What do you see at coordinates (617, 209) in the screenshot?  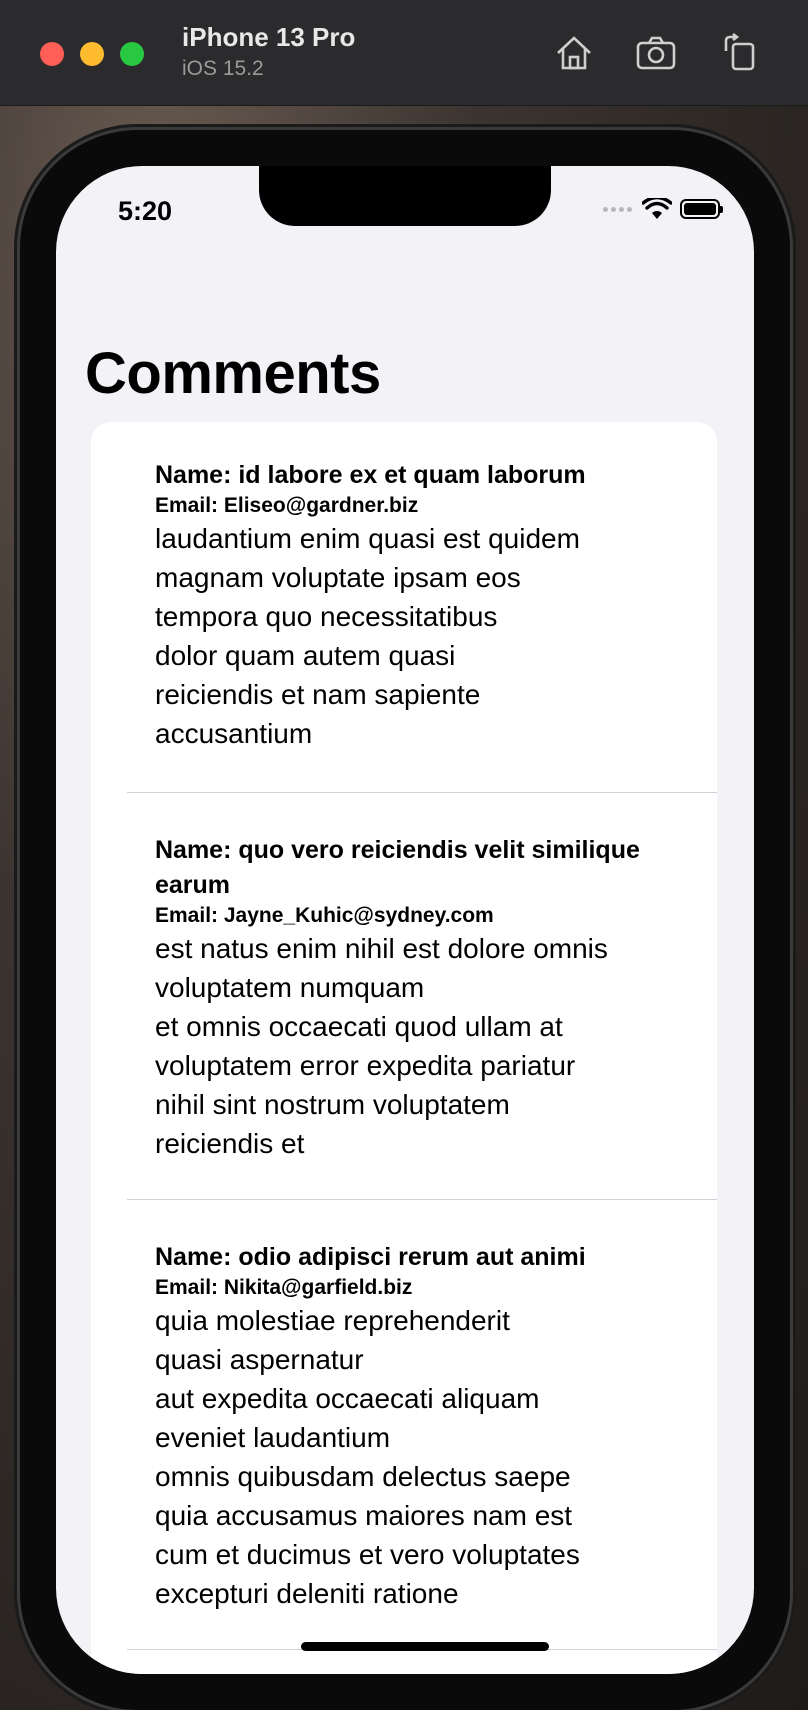 I see `cellular-signal-icon` at bounding box center [617, 209].